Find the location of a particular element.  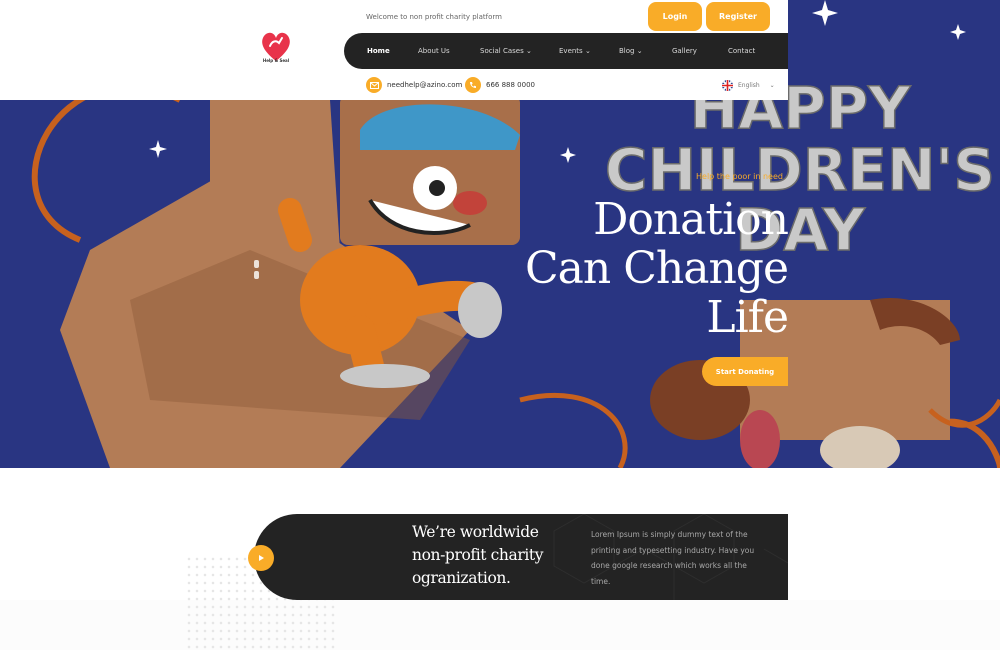

nav-item-events: Events ⌄ is located at coordinates (575, 51).